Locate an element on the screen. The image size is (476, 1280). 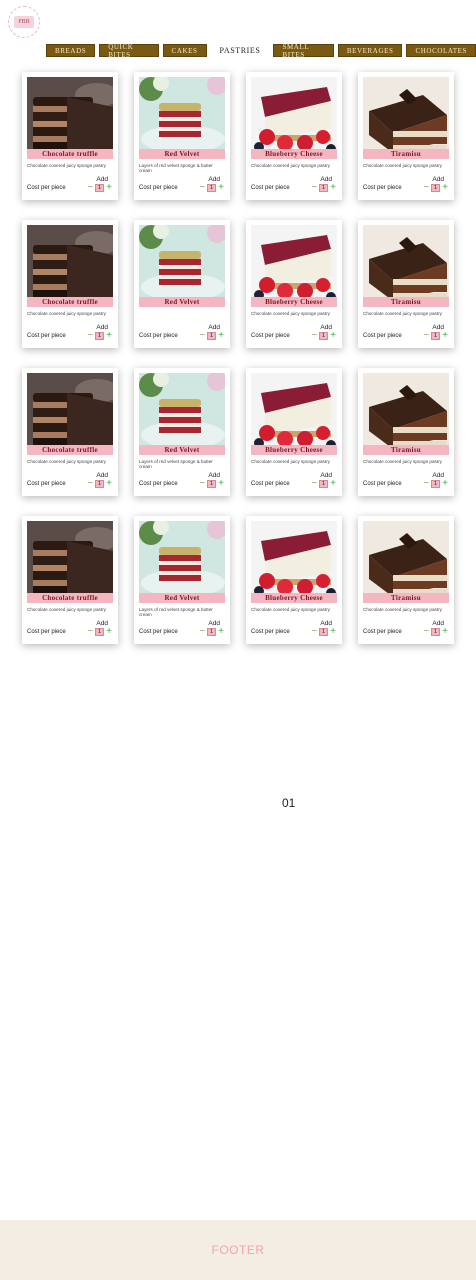
tab-small-bites: SMALL BITES is located at coordinates (303, 51).